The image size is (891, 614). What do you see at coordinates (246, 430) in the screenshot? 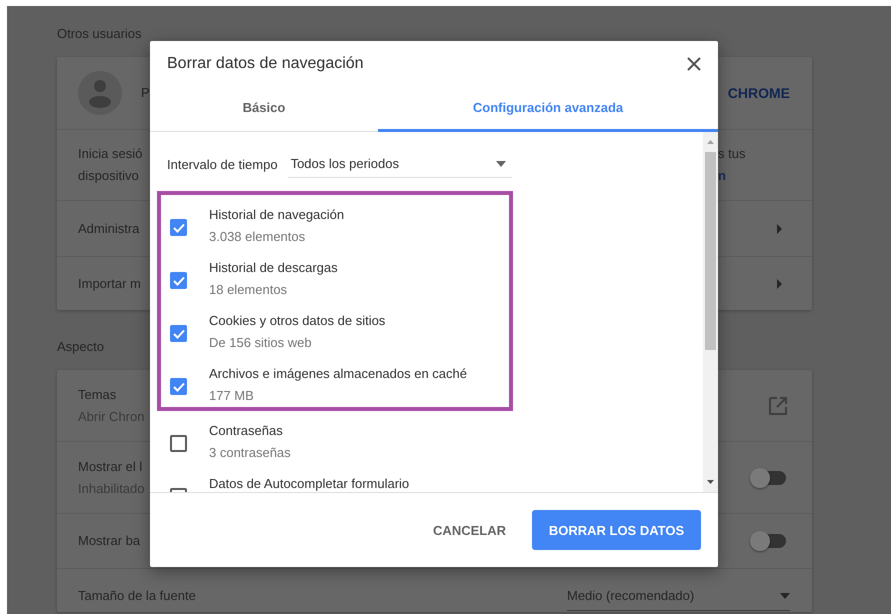
I see `option-title: Contraseñas` at bounding box center [246, 430].